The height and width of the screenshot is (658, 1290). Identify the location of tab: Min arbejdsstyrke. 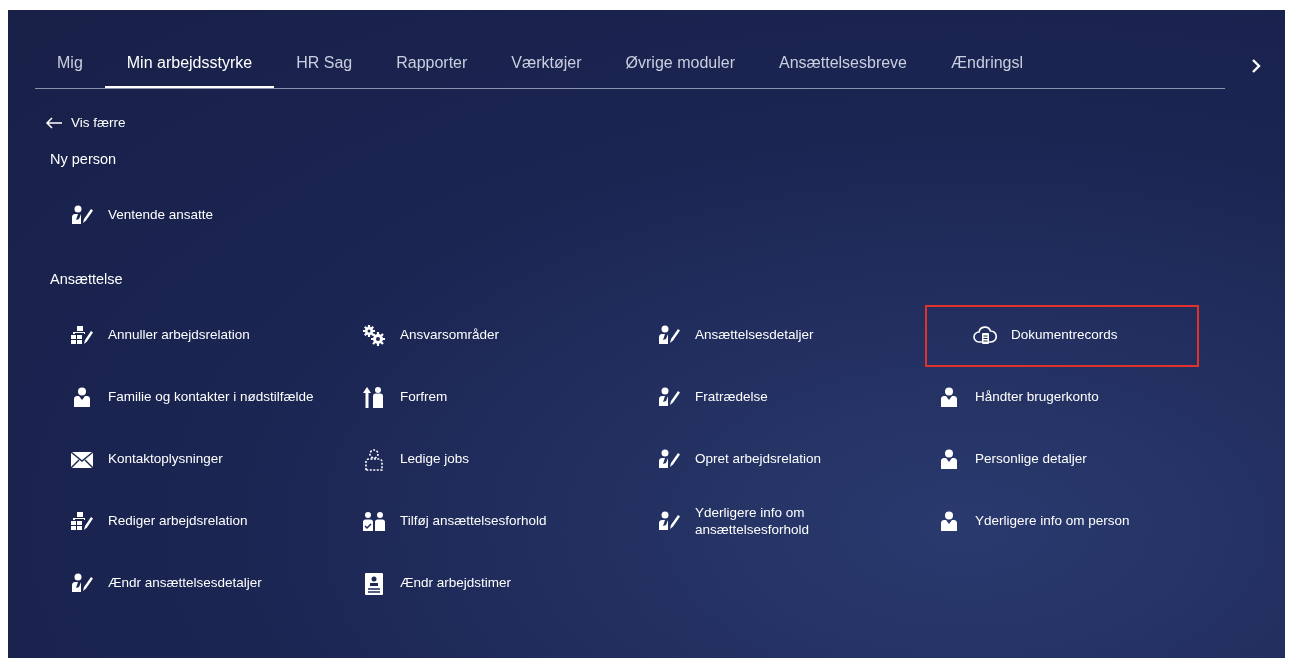
(189, 66).